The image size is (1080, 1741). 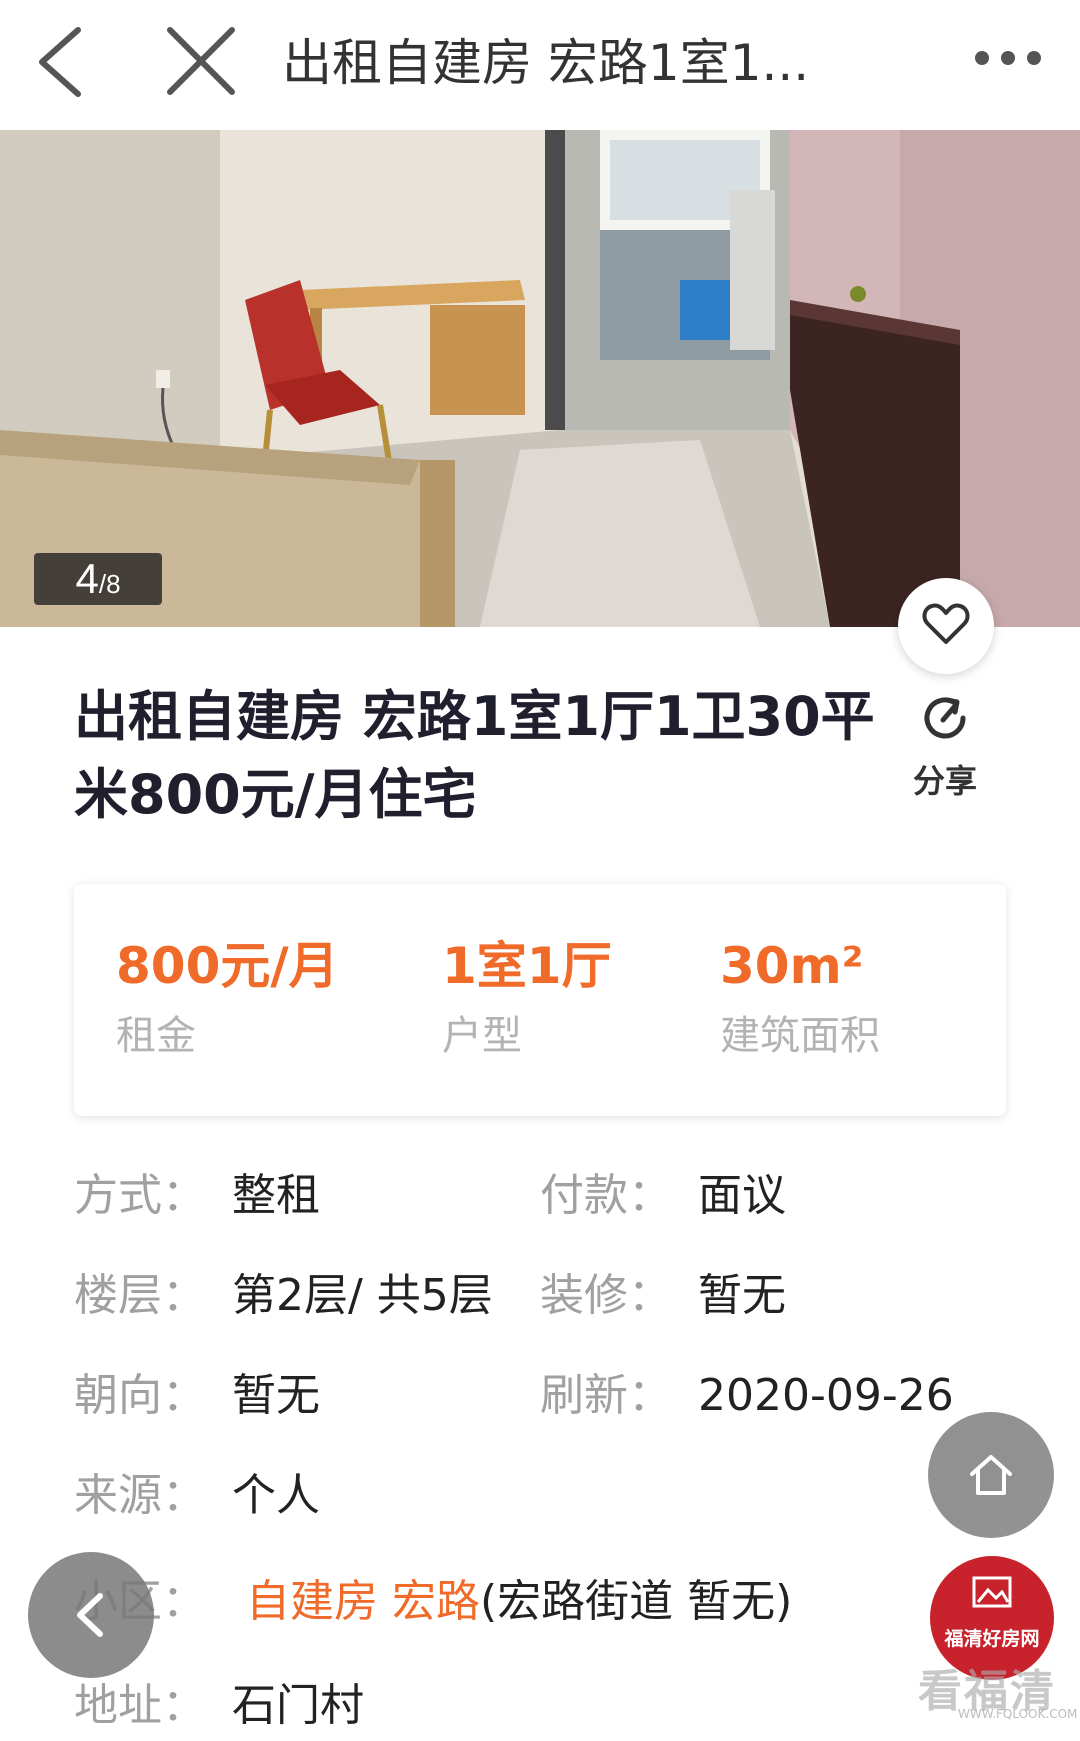 I want to click on detail-address-value: 石门村, so click(x=298, y=1705).